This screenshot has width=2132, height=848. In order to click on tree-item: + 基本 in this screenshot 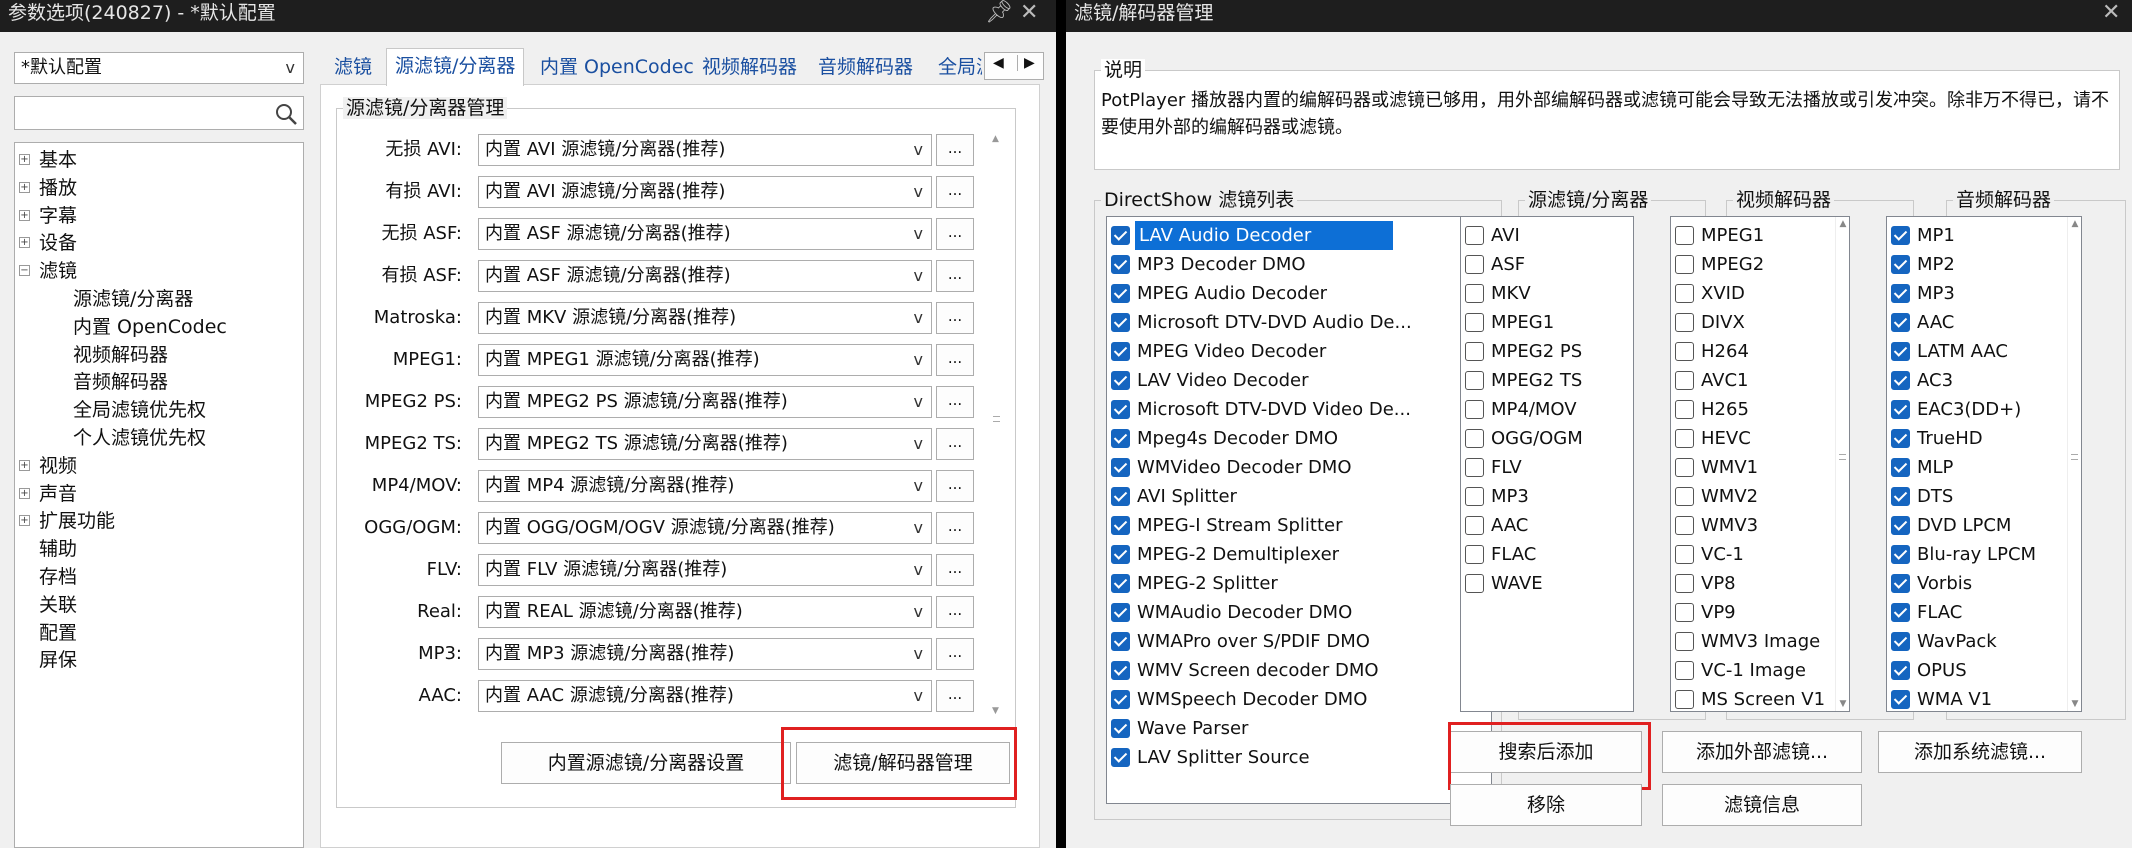, I will do `click(48, 160)`.